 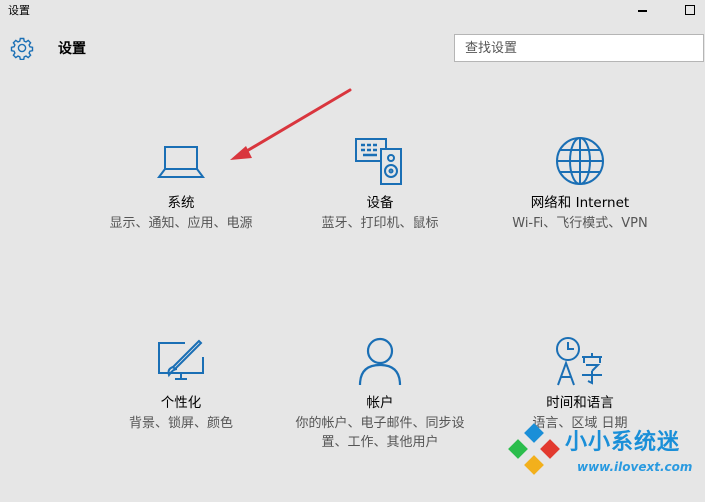 I want to click on tile-devices-label: 设备, so click(x=380, y=203).